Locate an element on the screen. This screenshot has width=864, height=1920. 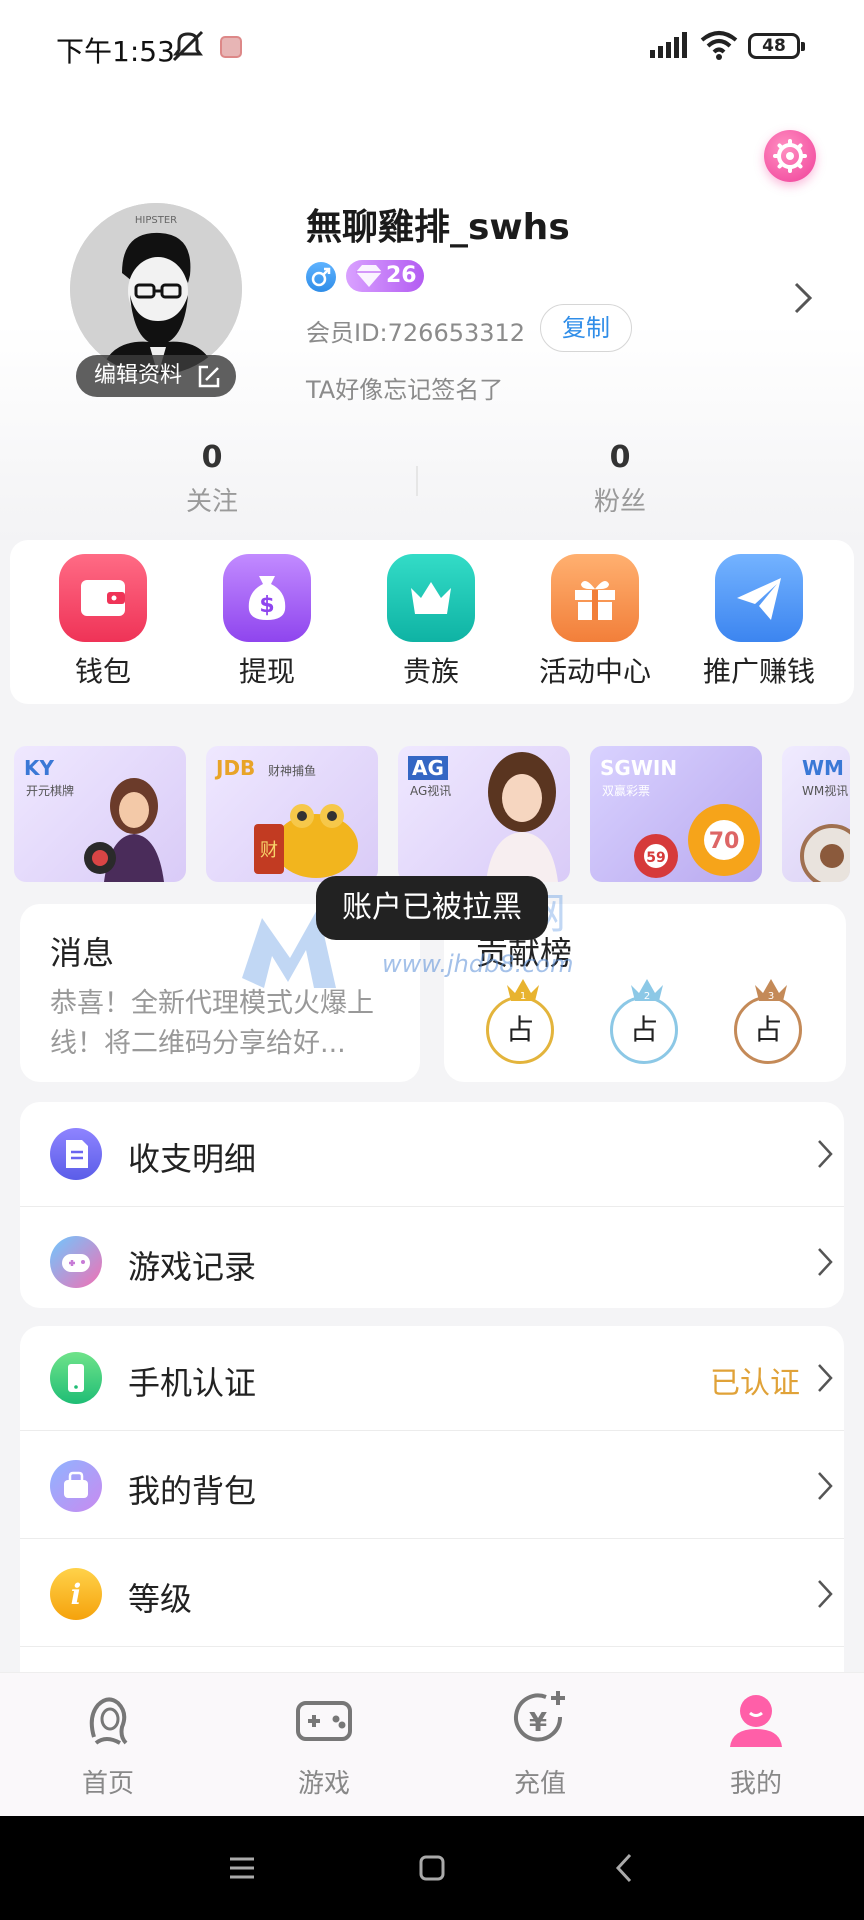
nav-games: 游戏 is located at coordinates (324, 1743).